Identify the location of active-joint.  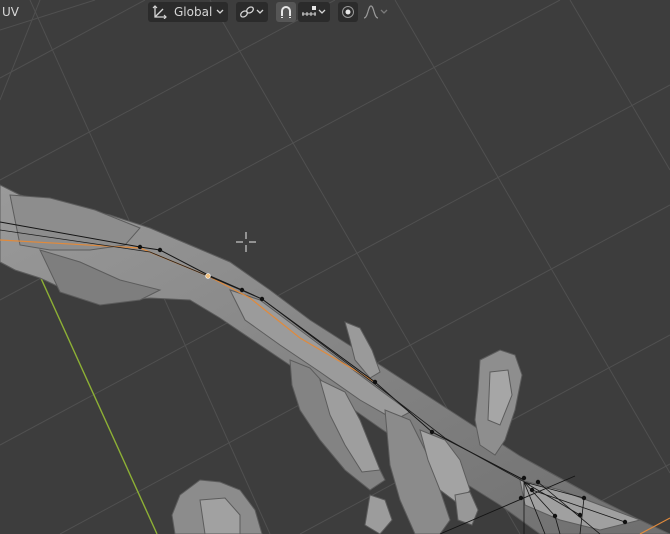
(208, 276).